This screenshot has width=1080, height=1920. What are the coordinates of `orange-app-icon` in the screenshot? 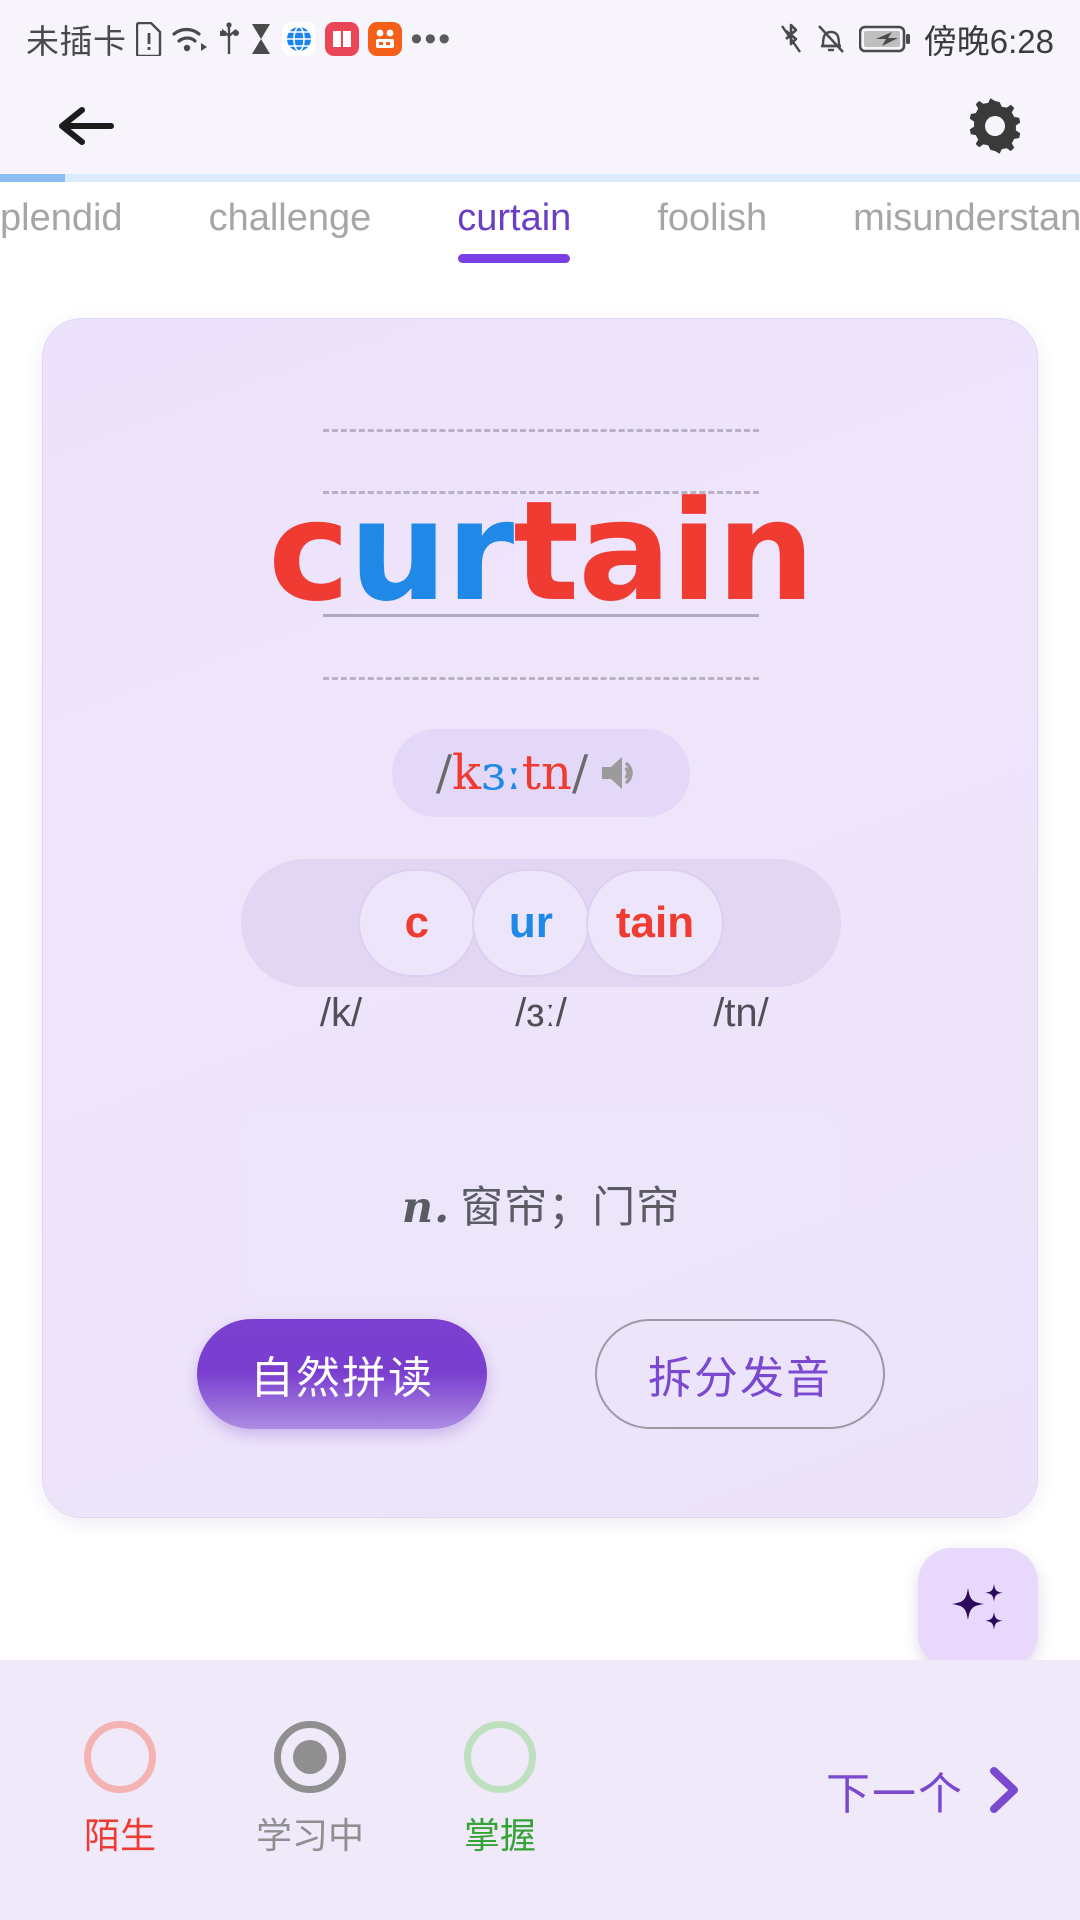 It's located at (384, 39).